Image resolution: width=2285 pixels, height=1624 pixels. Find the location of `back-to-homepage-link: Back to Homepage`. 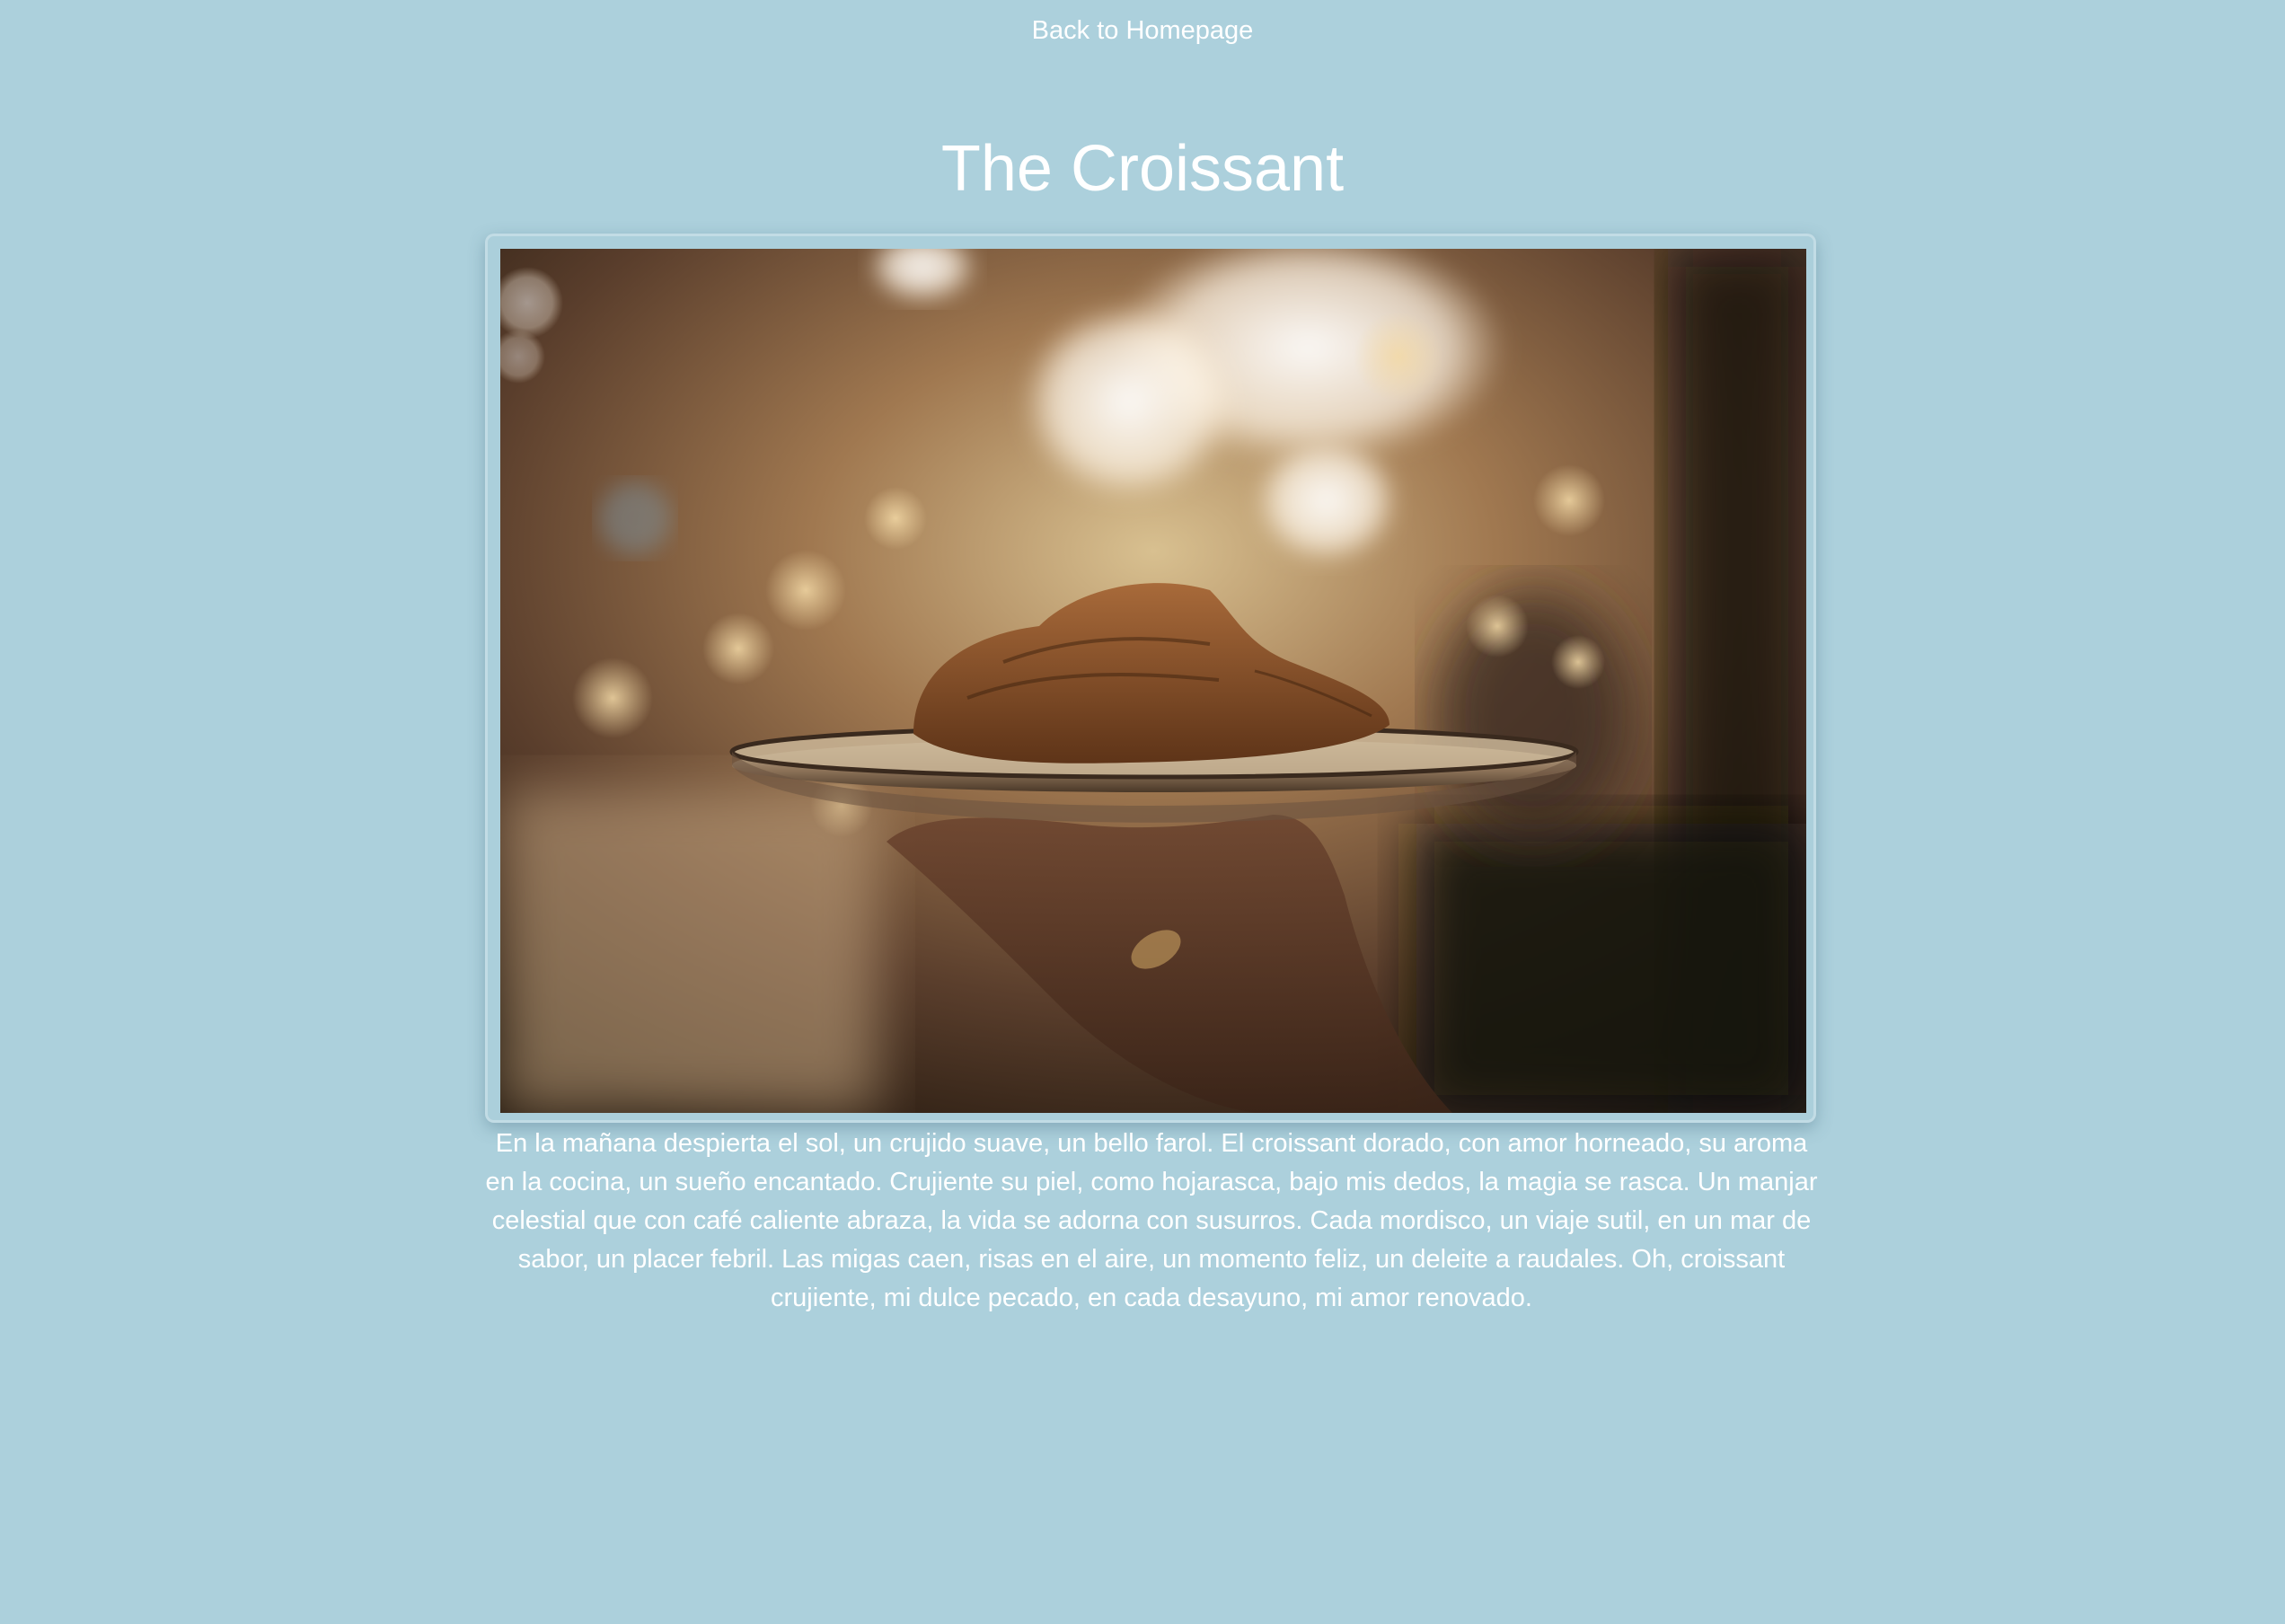

back-to-homepage-link: Back to Homepage is located at coordinates (1142, 31).